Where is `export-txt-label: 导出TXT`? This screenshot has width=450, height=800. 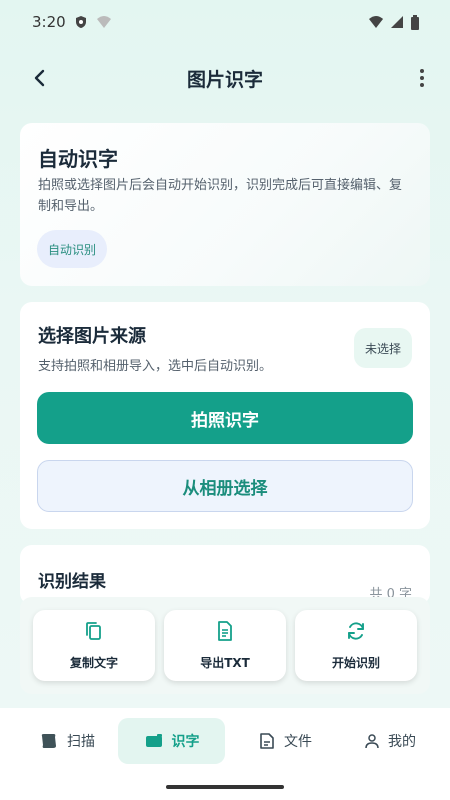
export-txt-label: 导出TXT is located at coordinates (225, 663).